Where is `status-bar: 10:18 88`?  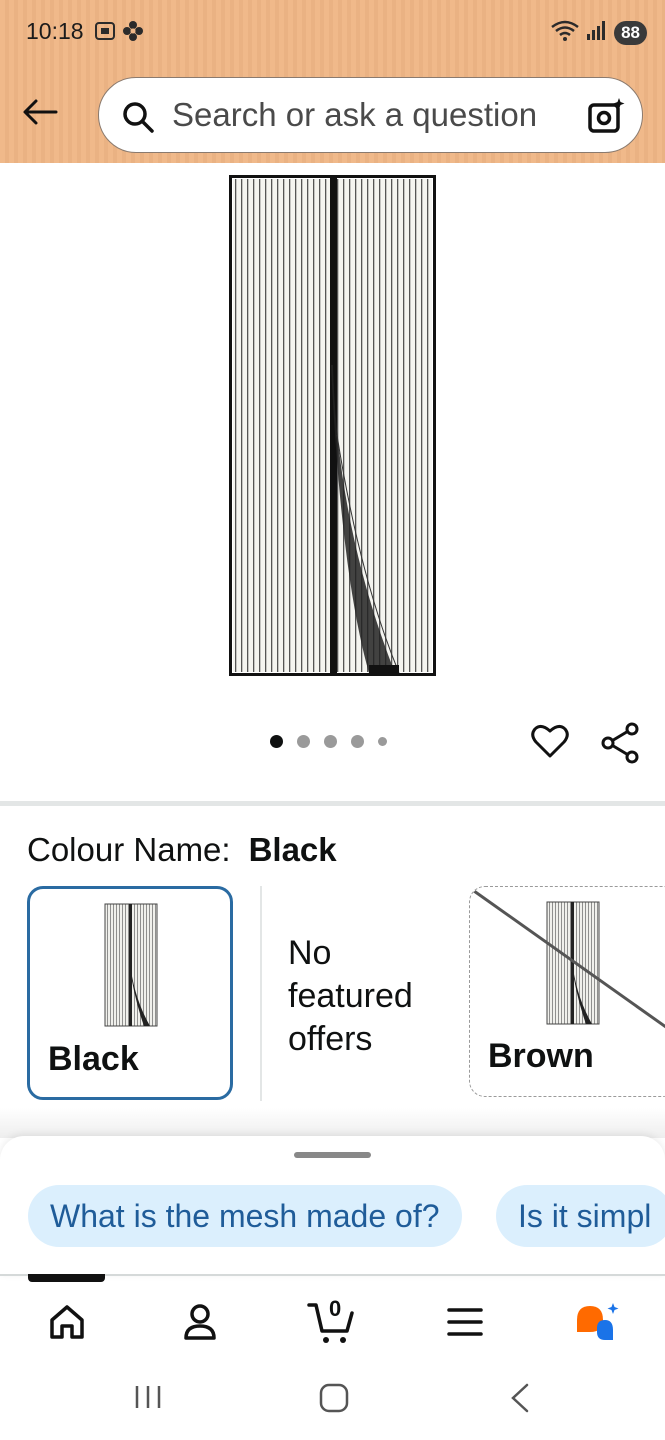
status-bar: 10:18 88 is located at coordinates (332, 32).